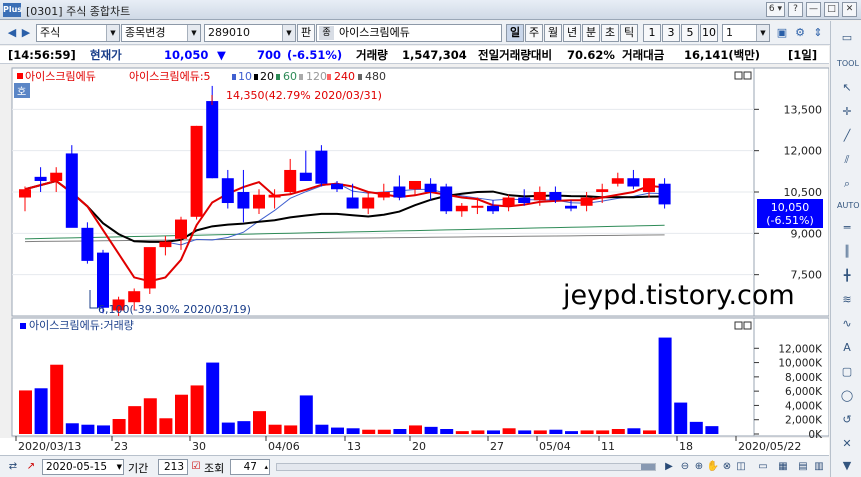 This screenshot has width=861, height=477. Describe the element at coordinates (553, 33) in the screenshot. I see `period-month-button: 월` at that location.